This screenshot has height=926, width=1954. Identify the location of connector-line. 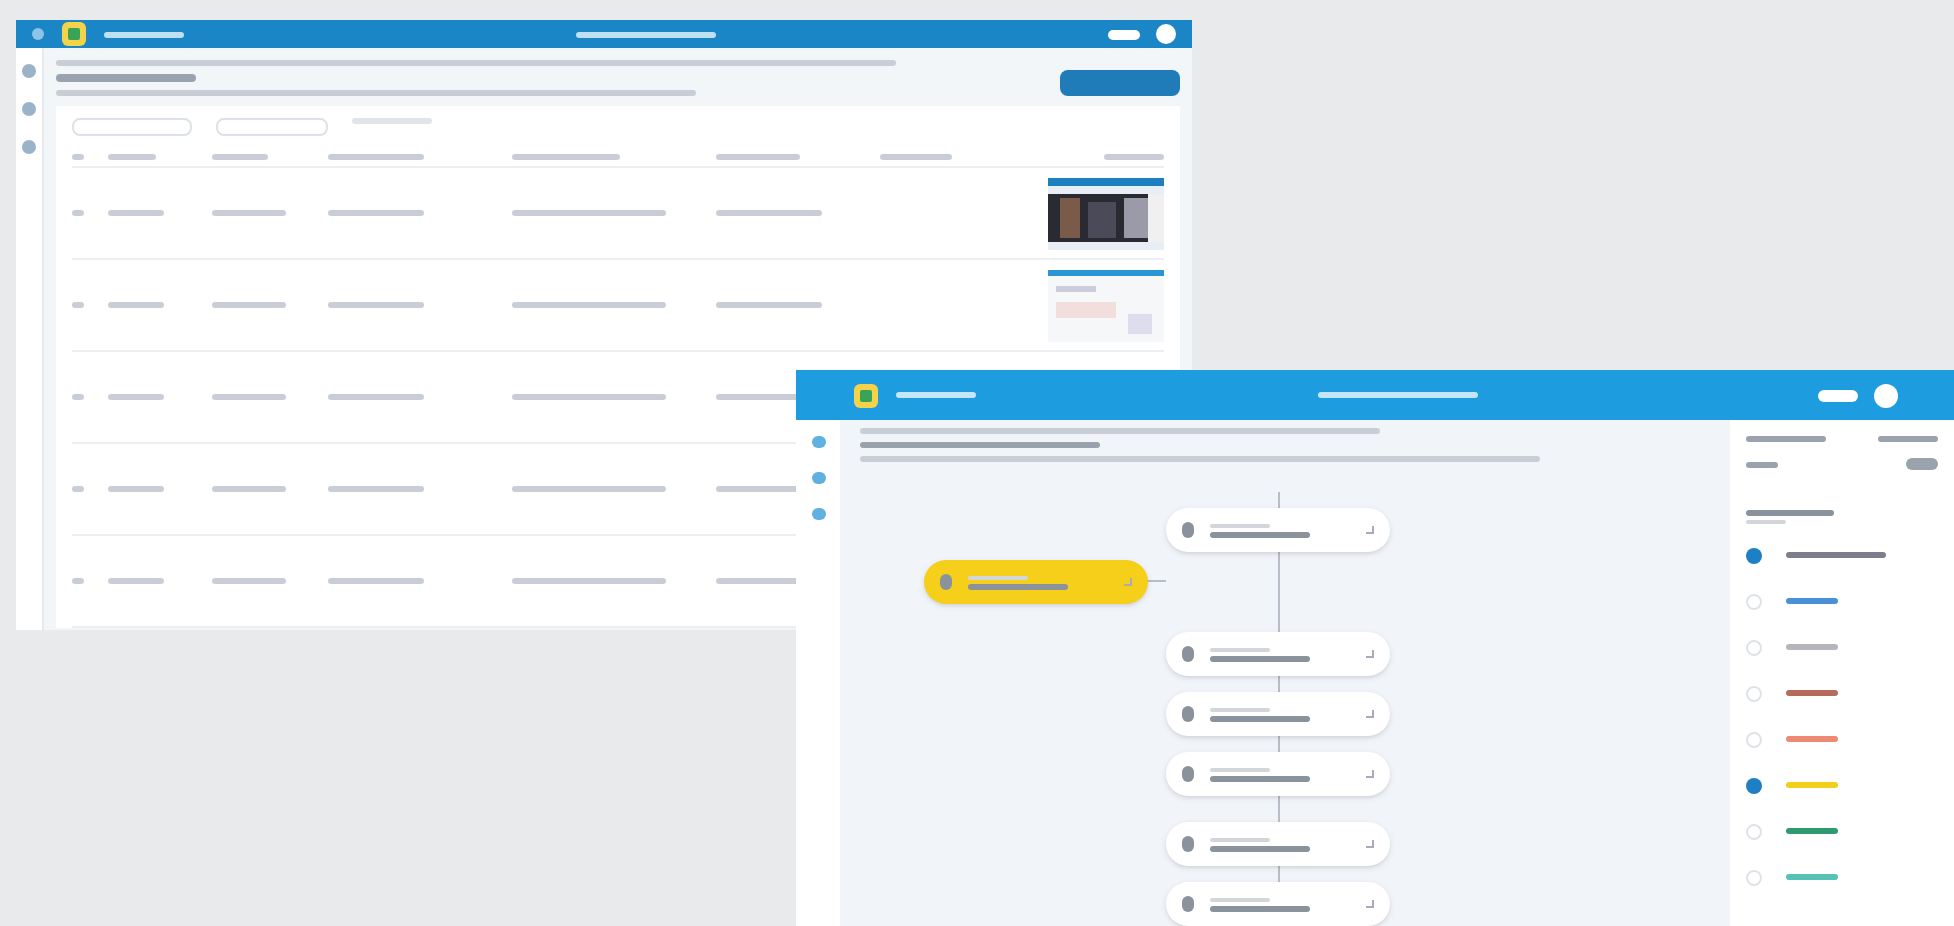
(1156, 581).